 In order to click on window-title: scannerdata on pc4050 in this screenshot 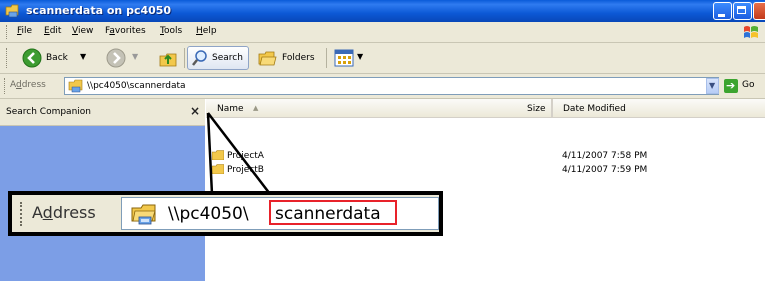, I will do `click(99, 10)`.